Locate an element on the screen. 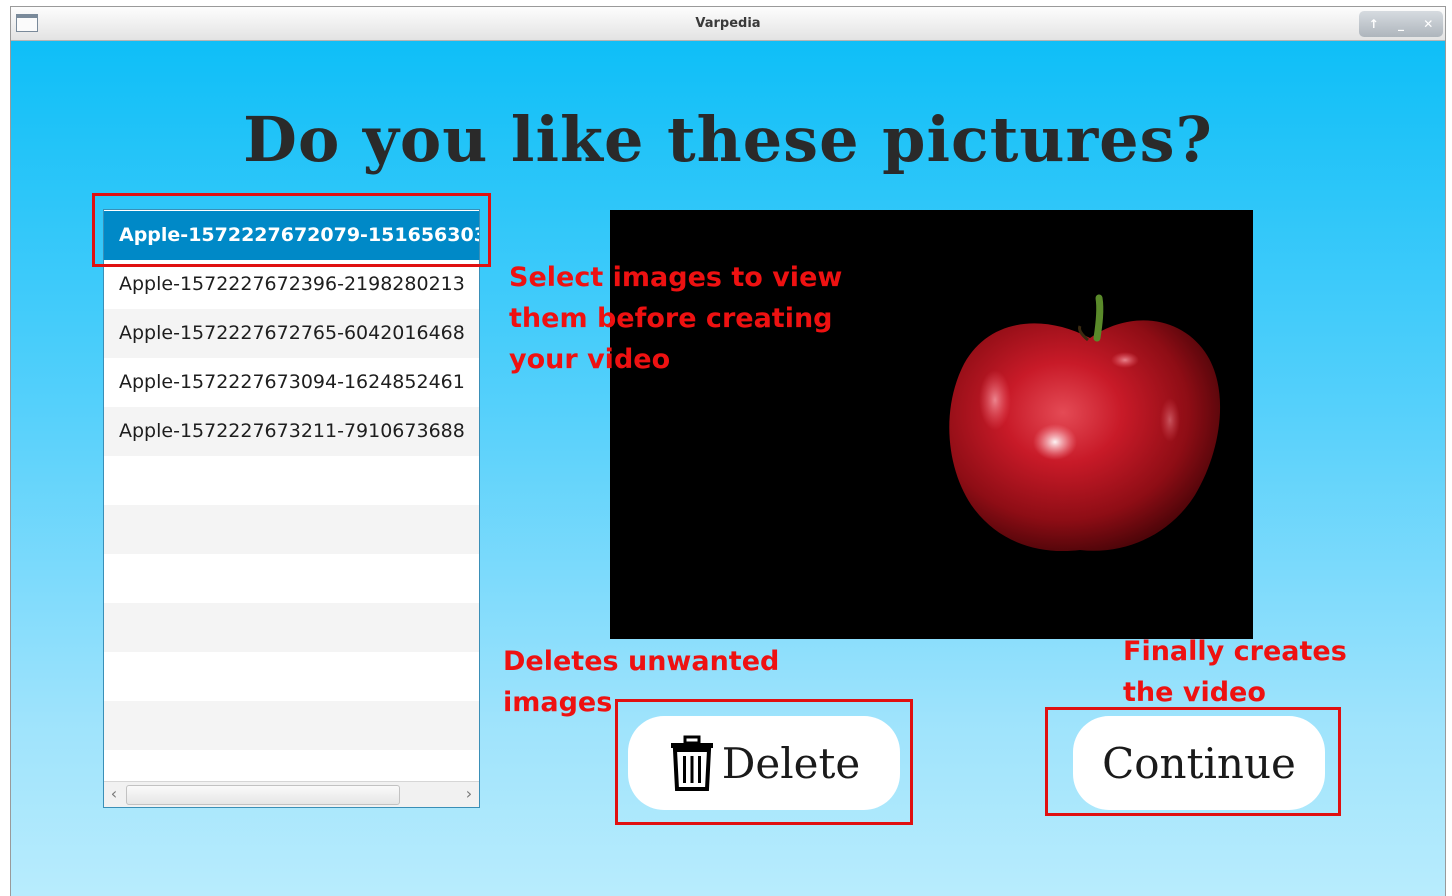 Image resolution: width=1452 pixels, height=896 pixels. window-title: Varpedia is located at coordinates (728, 23).